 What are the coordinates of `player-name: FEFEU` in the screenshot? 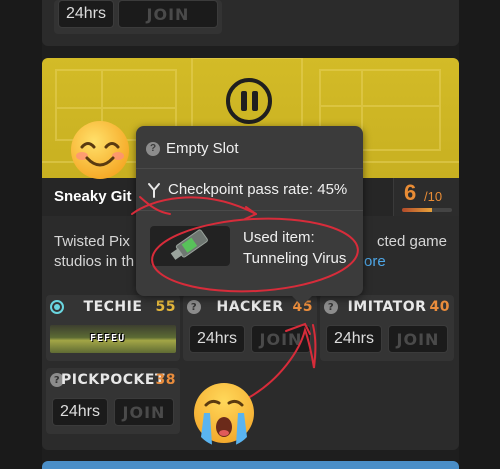 It's located at (108, 338).